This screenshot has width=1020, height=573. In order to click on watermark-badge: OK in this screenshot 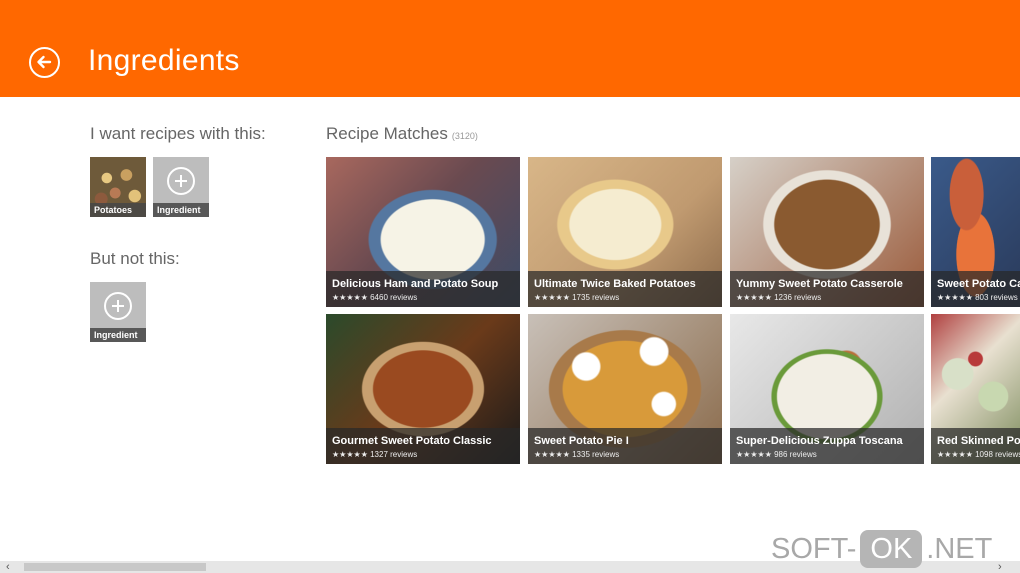, I will do `click(891, 549)`.